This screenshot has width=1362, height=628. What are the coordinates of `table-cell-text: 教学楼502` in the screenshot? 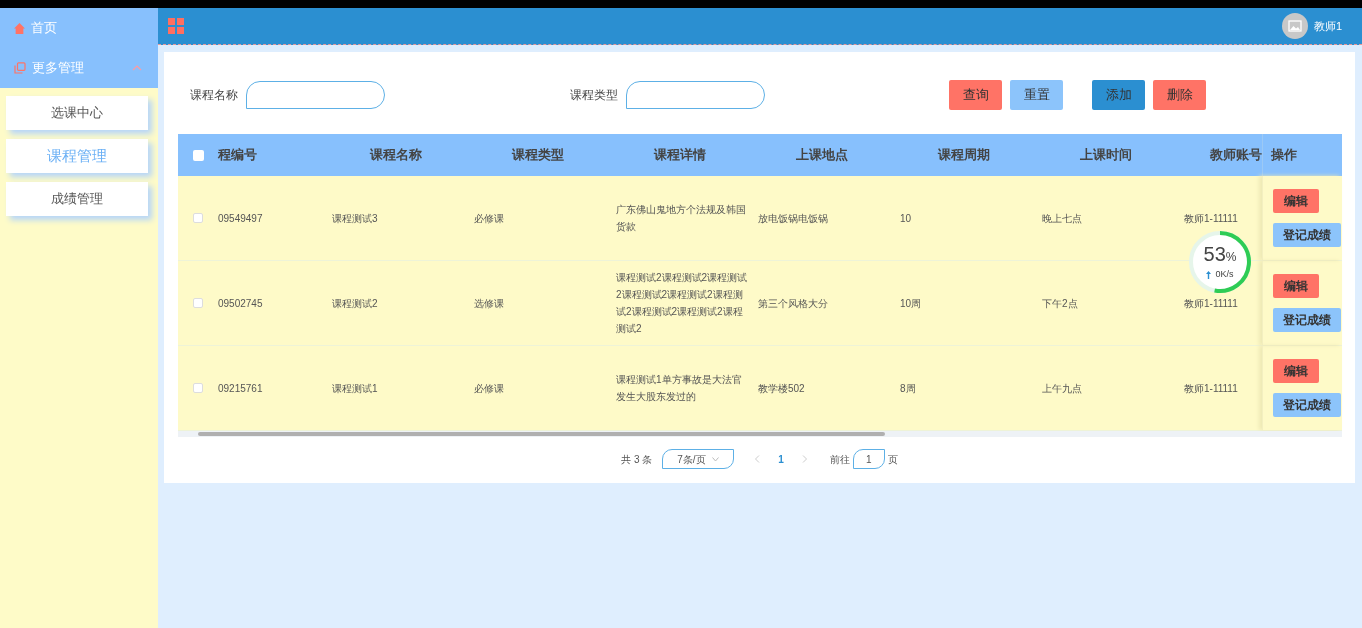 It's located at (782, 388).